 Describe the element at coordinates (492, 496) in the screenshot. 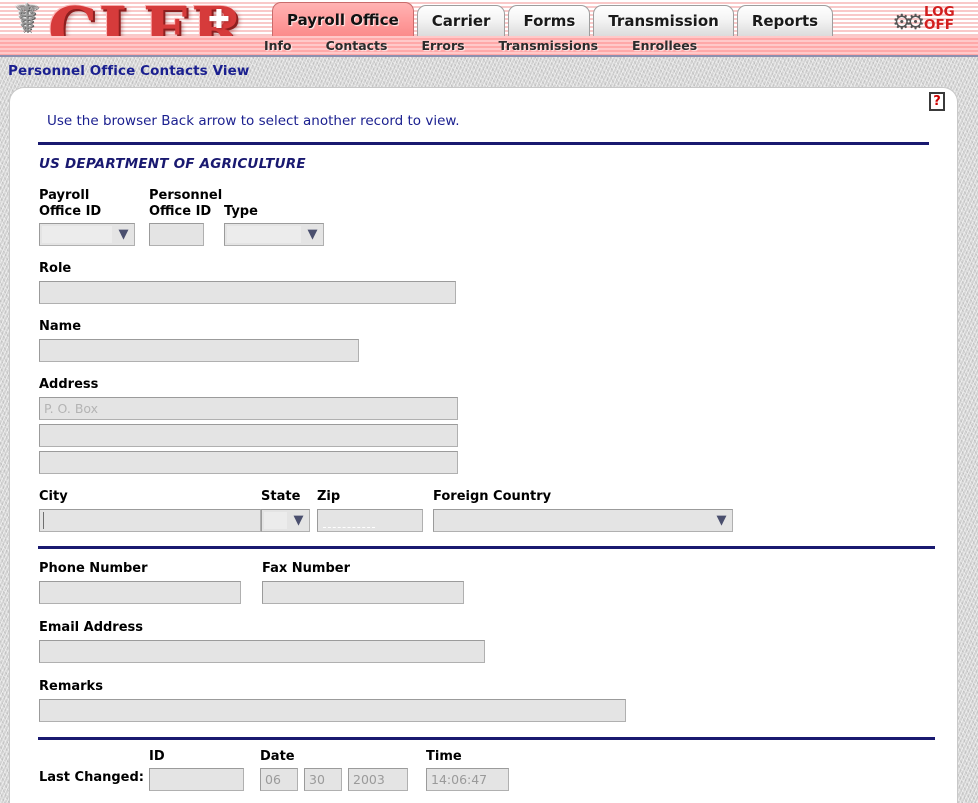

I see `foreign-country-label: Foreign Country` at that location.